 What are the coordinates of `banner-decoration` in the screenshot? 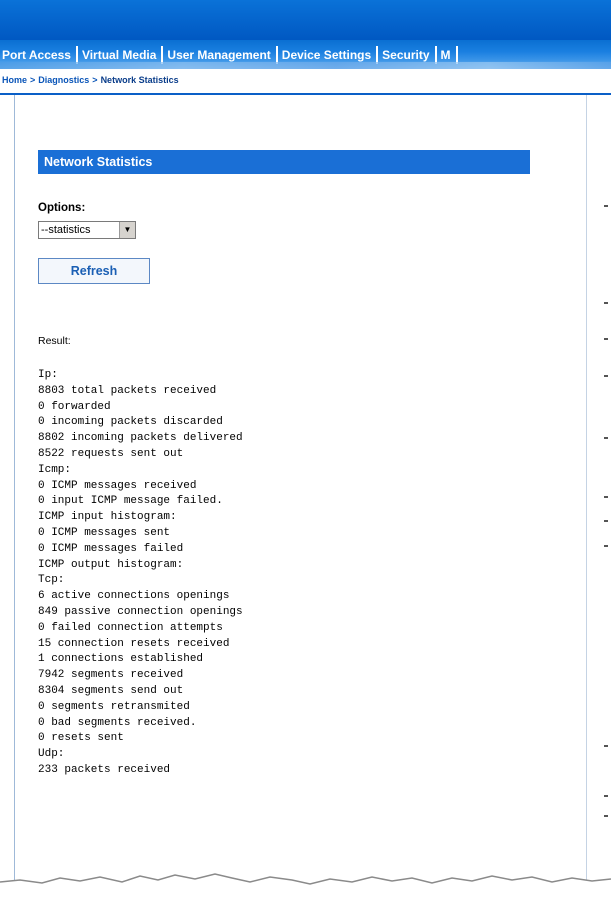 It's located at (305, 65).